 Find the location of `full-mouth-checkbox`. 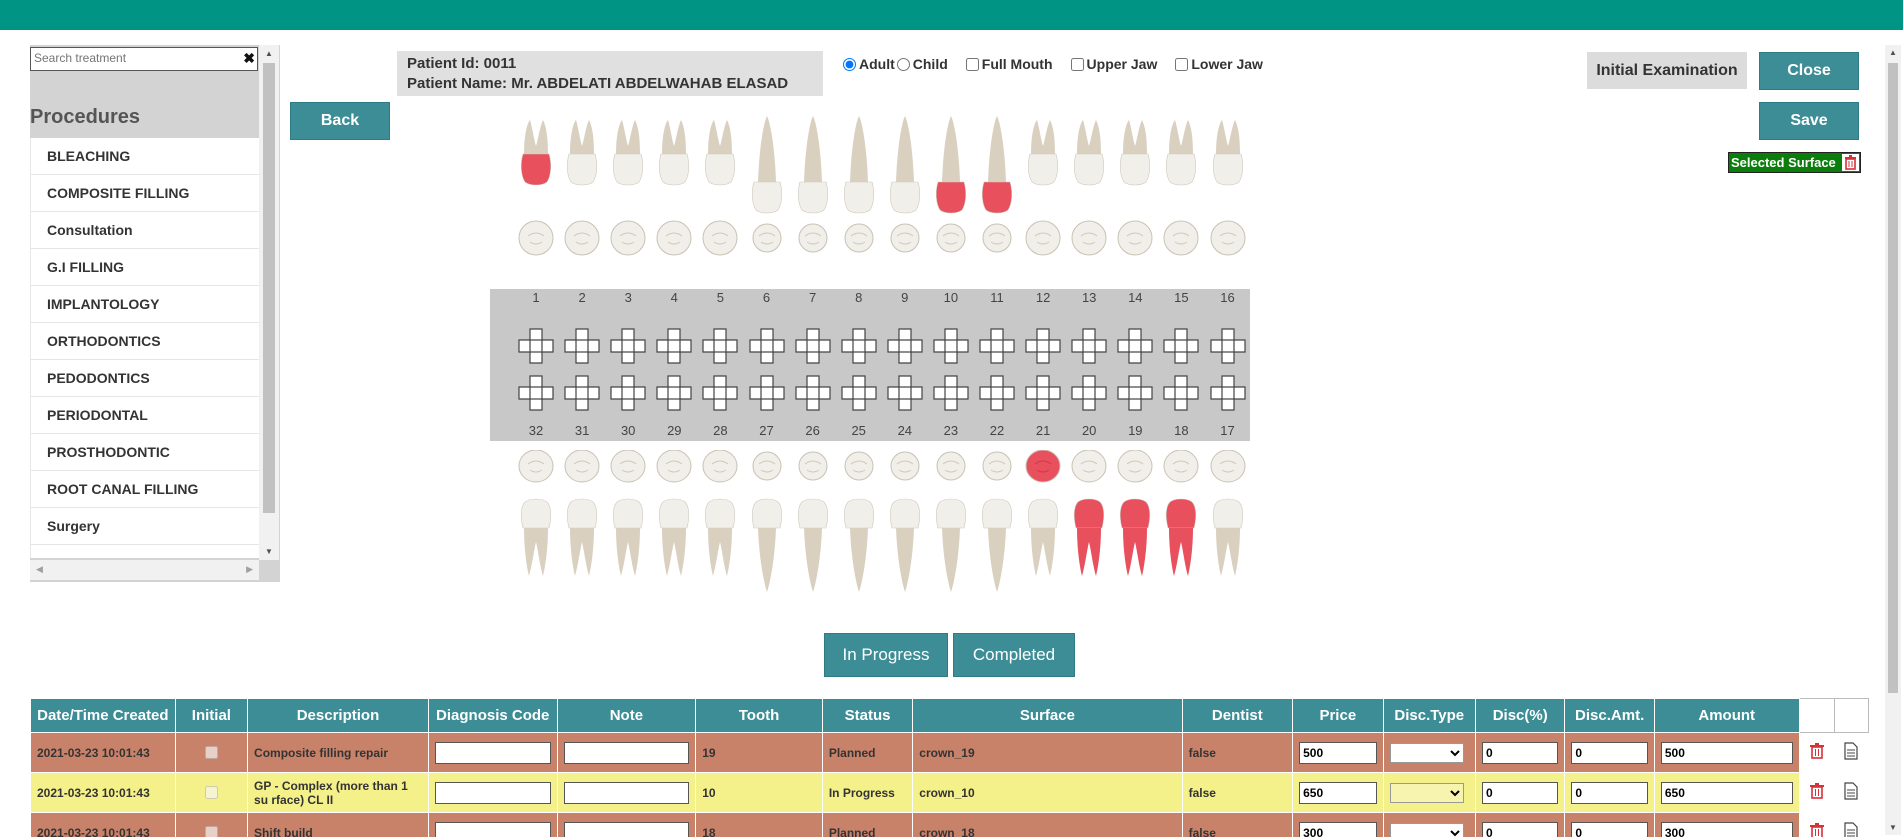

full-mouth-checkbox is located at coordinates (972, 64).